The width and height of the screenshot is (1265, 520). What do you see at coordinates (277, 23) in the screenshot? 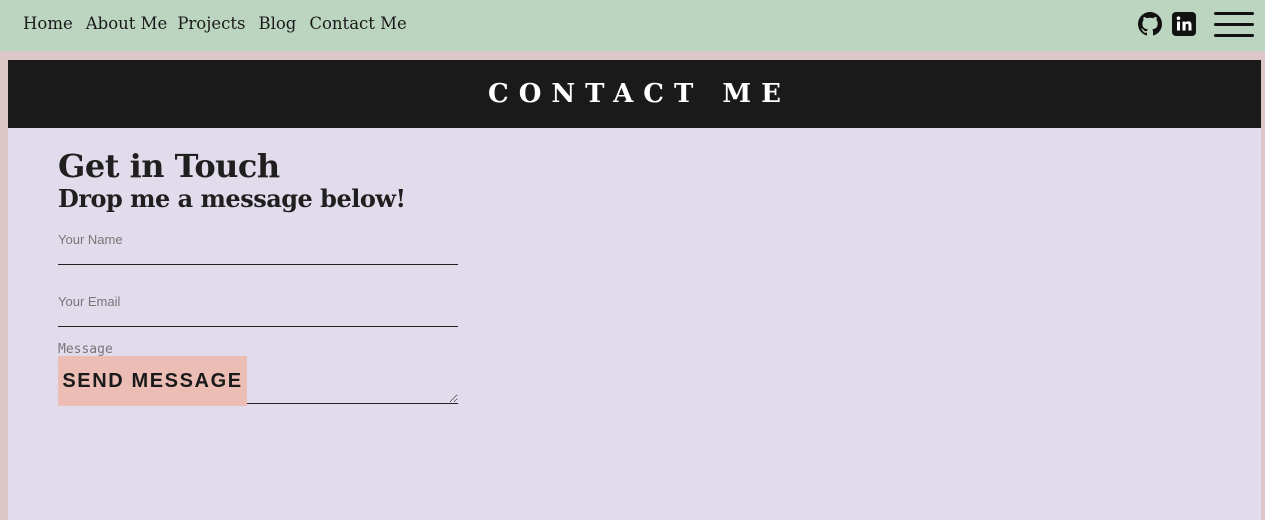
I see `nav-link-blog: Blog` at bounding box center [277, 23].